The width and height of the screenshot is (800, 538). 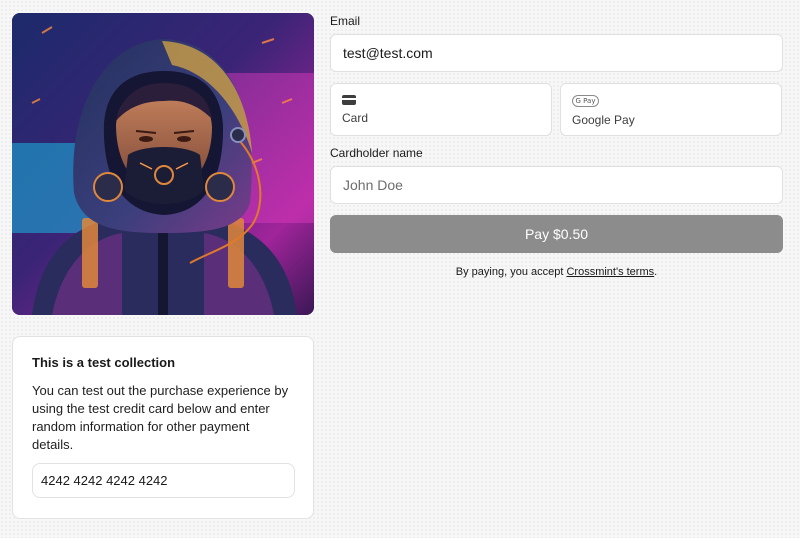 What do you see at coordinates (656, 272) in the screenshot?
I see `terms-suffix: .` at bounding box center [656, 272].